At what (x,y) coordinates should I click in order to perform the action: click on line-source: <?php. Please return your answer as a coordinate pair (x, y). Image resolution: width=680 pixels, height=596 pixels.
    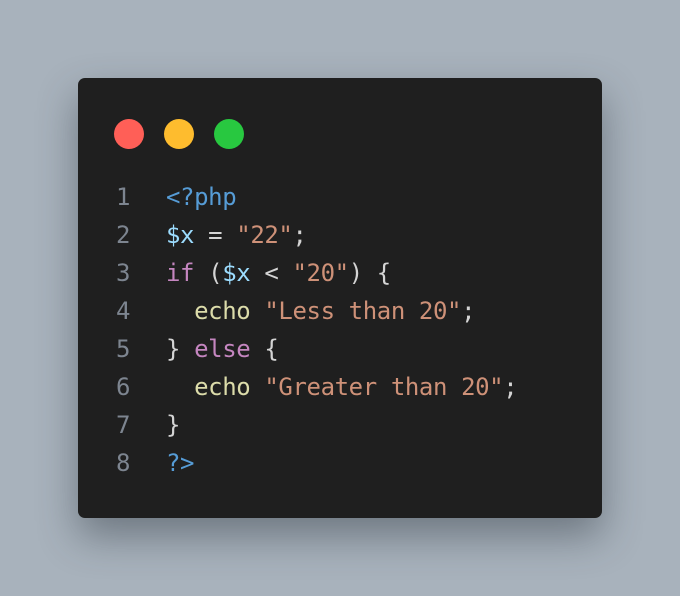
    Looking at the image, I should click on (201, 197).